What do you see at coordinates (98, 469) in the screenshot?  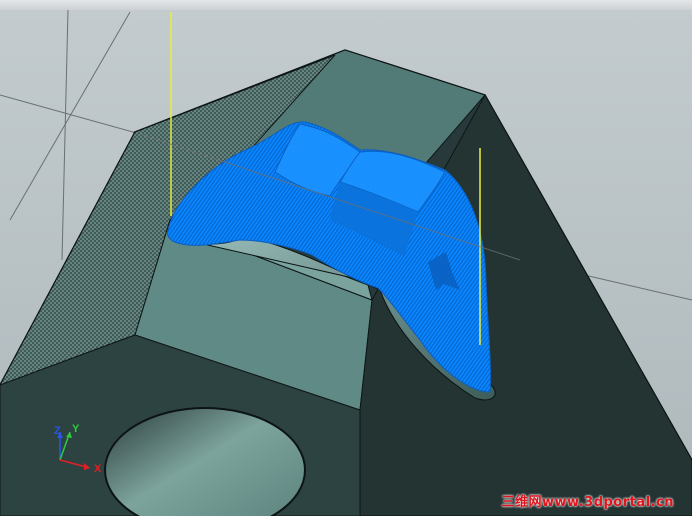 I see `x-axis-label: X` at bounding box center [98, 469].